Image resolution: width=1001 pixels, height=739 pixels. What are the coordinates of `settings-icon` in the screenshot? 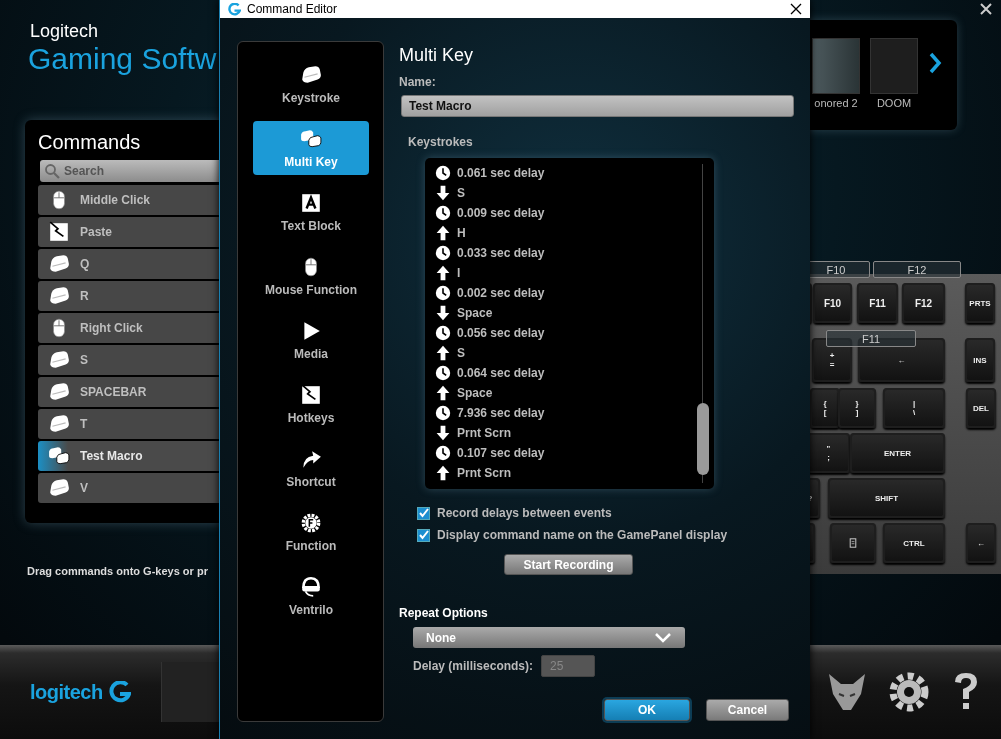 It's located at (909, 692).